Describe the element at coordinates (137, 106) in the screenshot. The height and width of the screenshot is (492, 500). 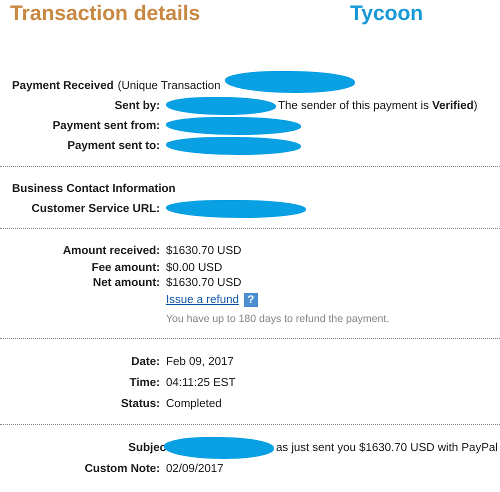
I see `field-label: Sent by:` at that location.